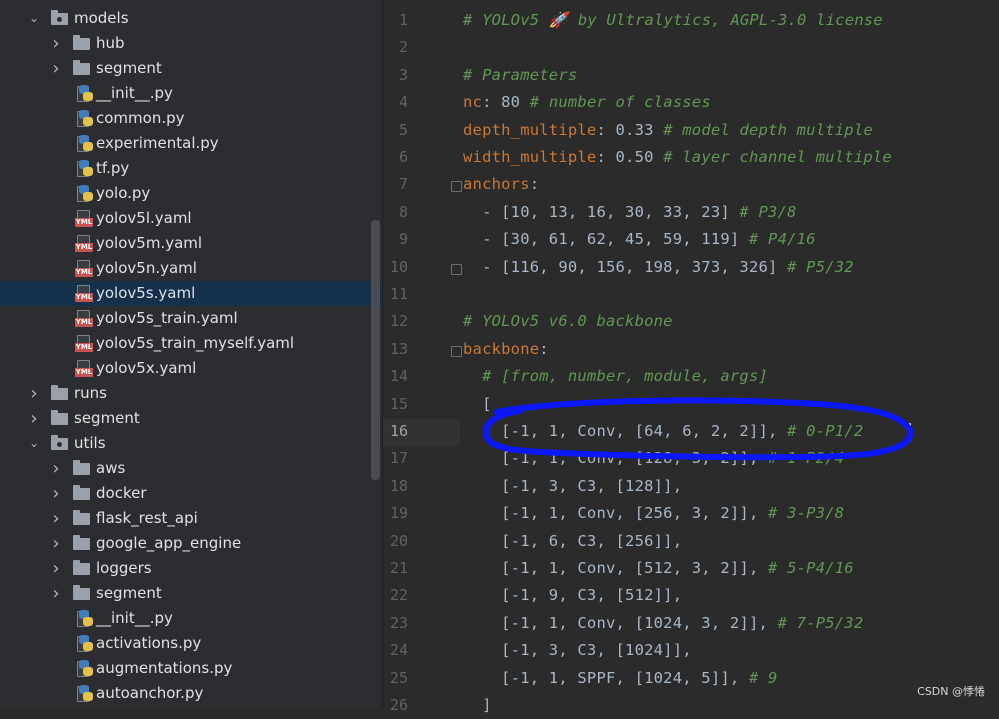  Describe the element at coordinates (951, 691) in the screenshot. I see `watermark: CSDN @悸惓` at that location.